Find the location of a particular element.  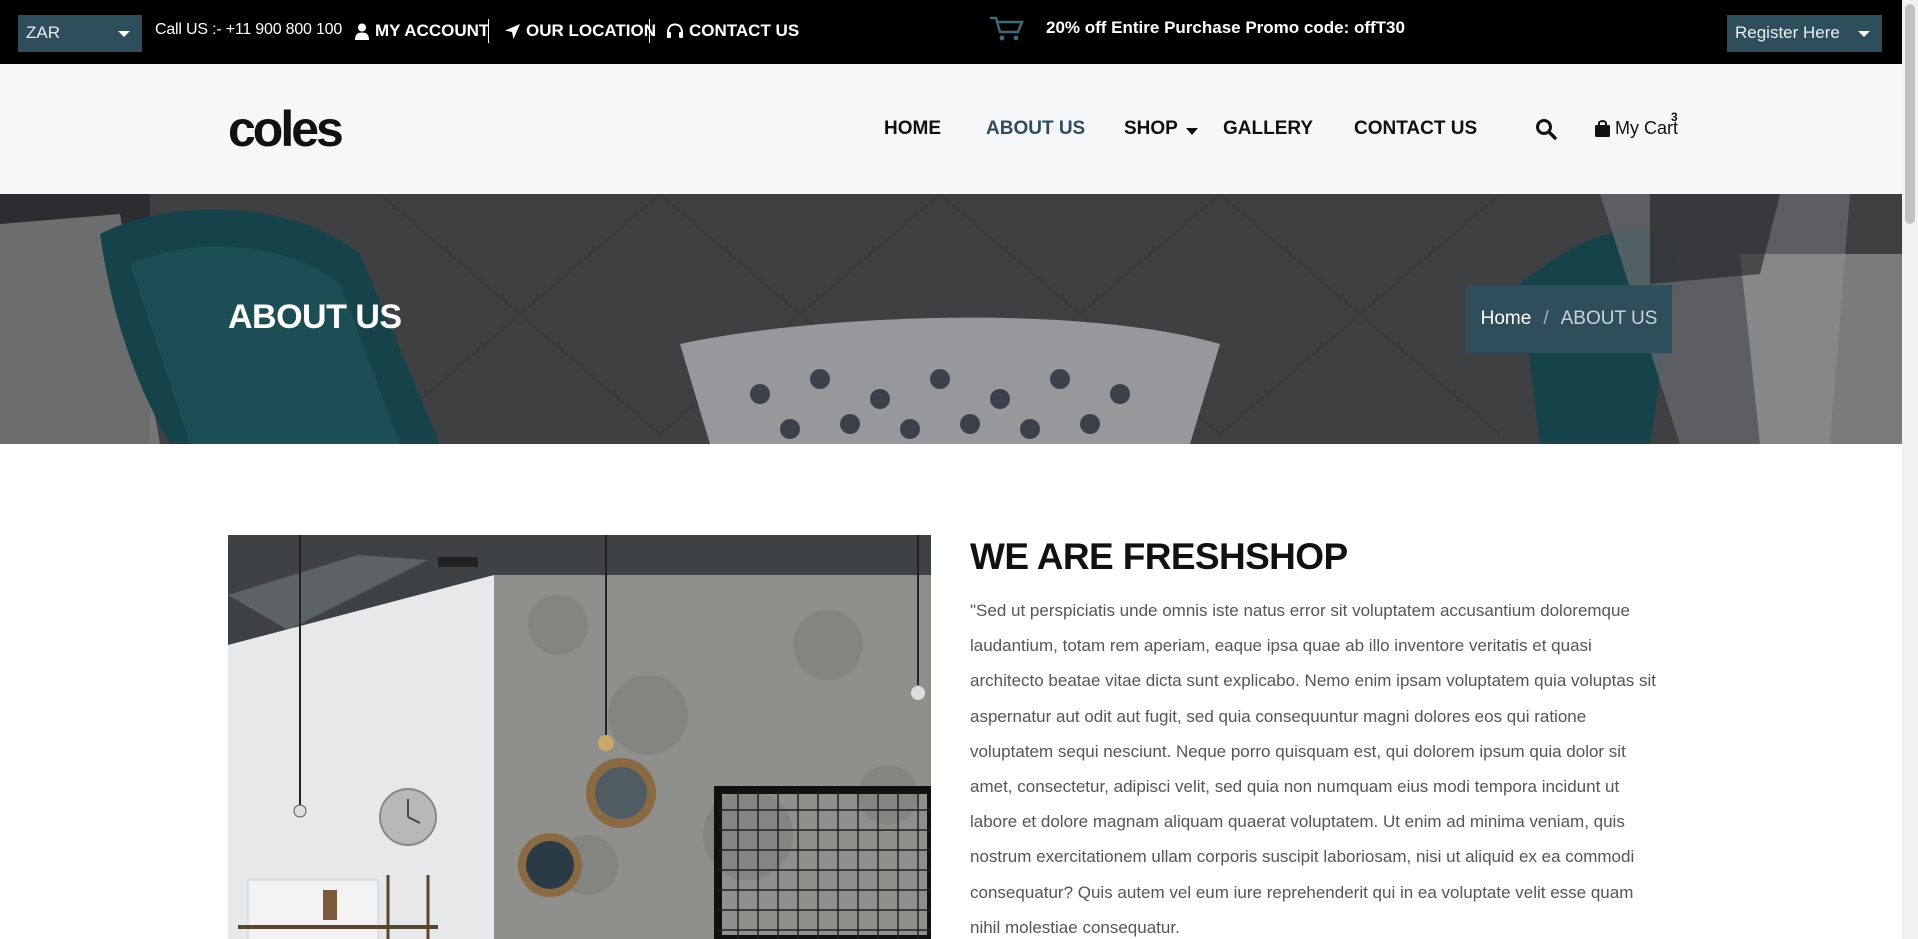

cart-icon is located at coordinates (1007, 28).